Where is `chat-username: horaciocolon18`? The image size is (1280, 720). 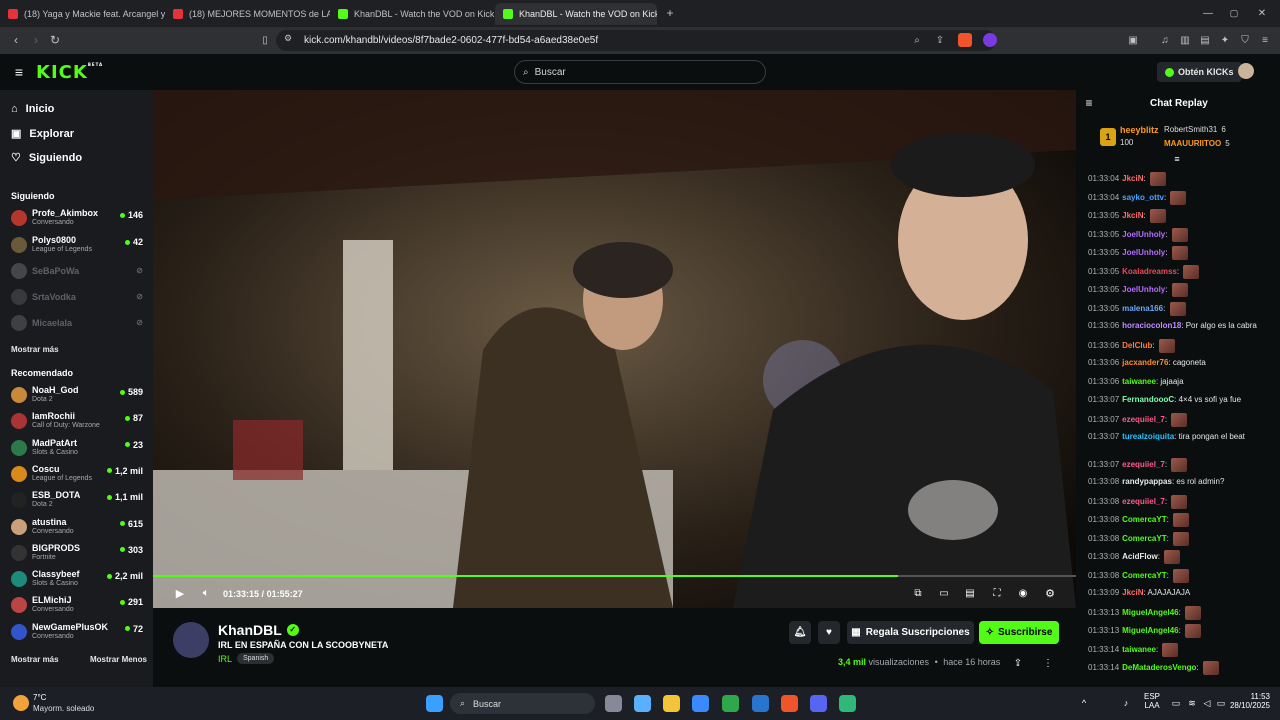
chat-username: horaciocolon18 is located at coordinates (1151, 325).